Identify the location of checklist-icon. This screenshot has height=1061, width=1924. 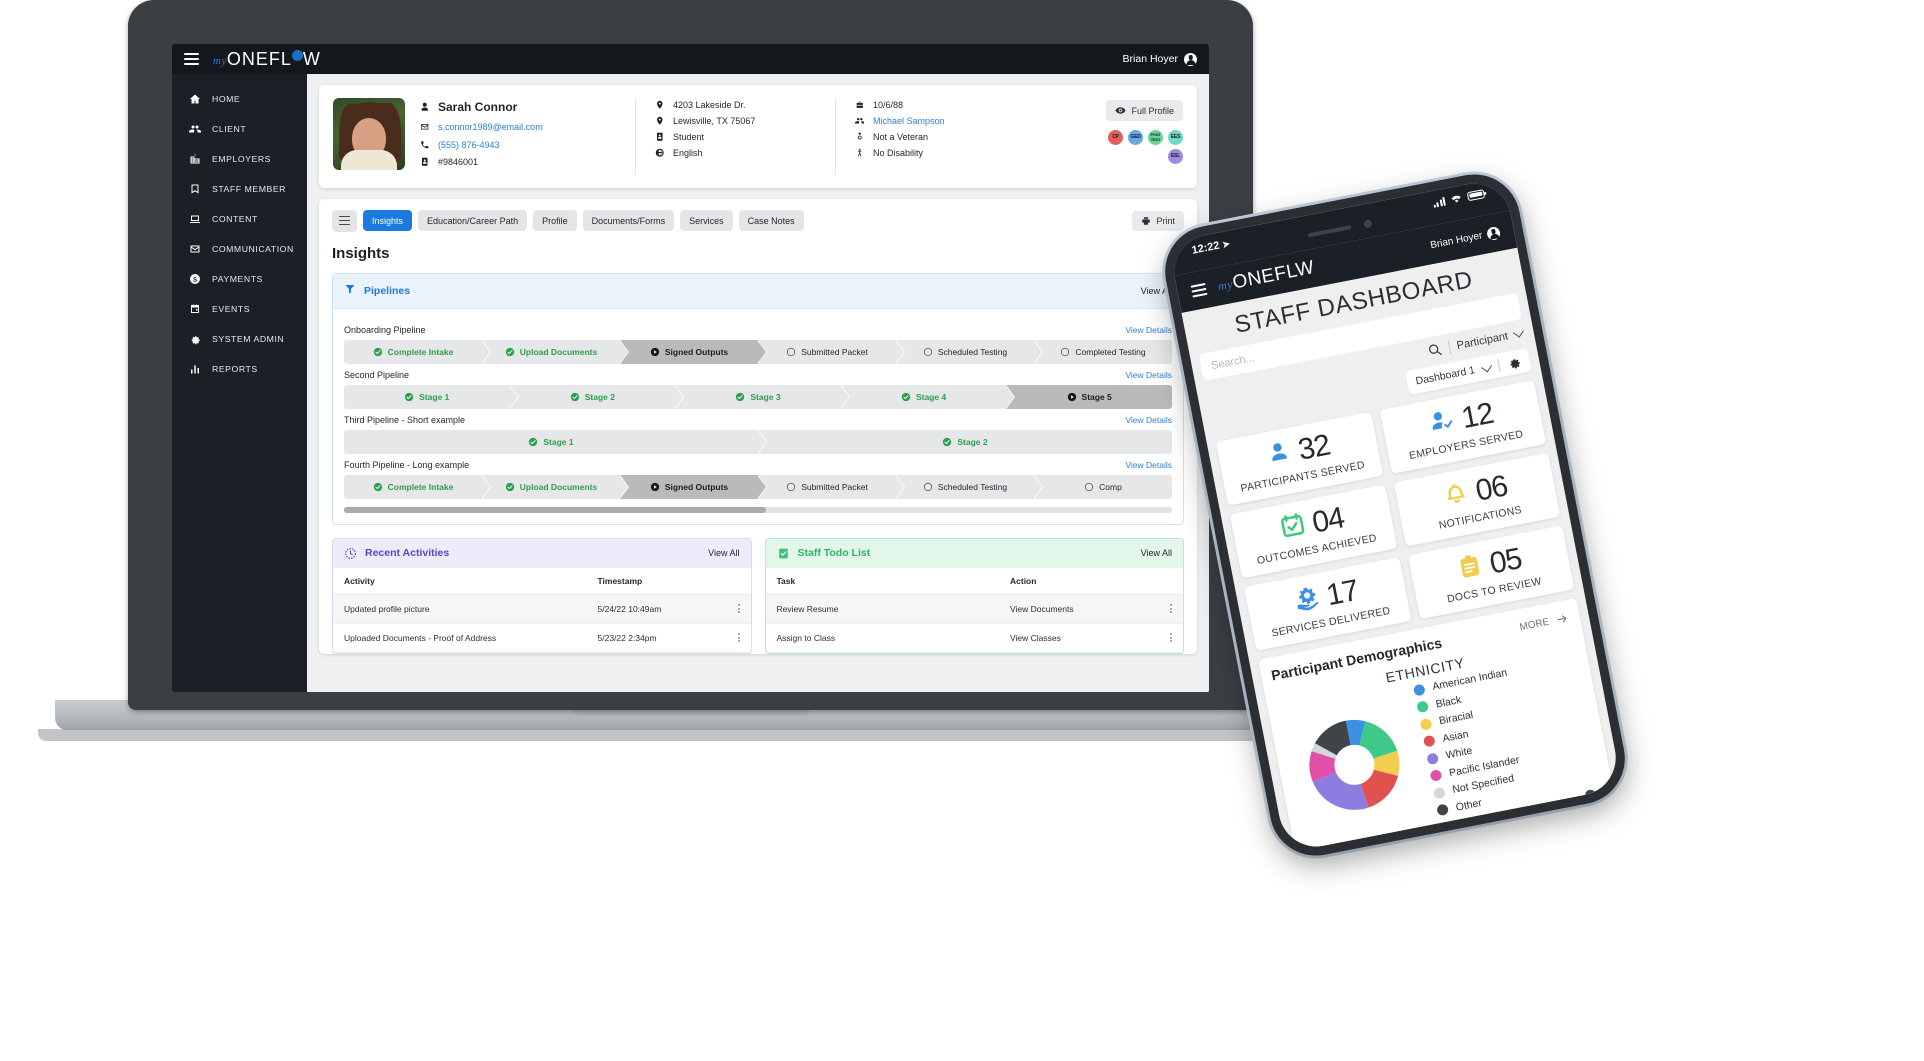
(783, 553).